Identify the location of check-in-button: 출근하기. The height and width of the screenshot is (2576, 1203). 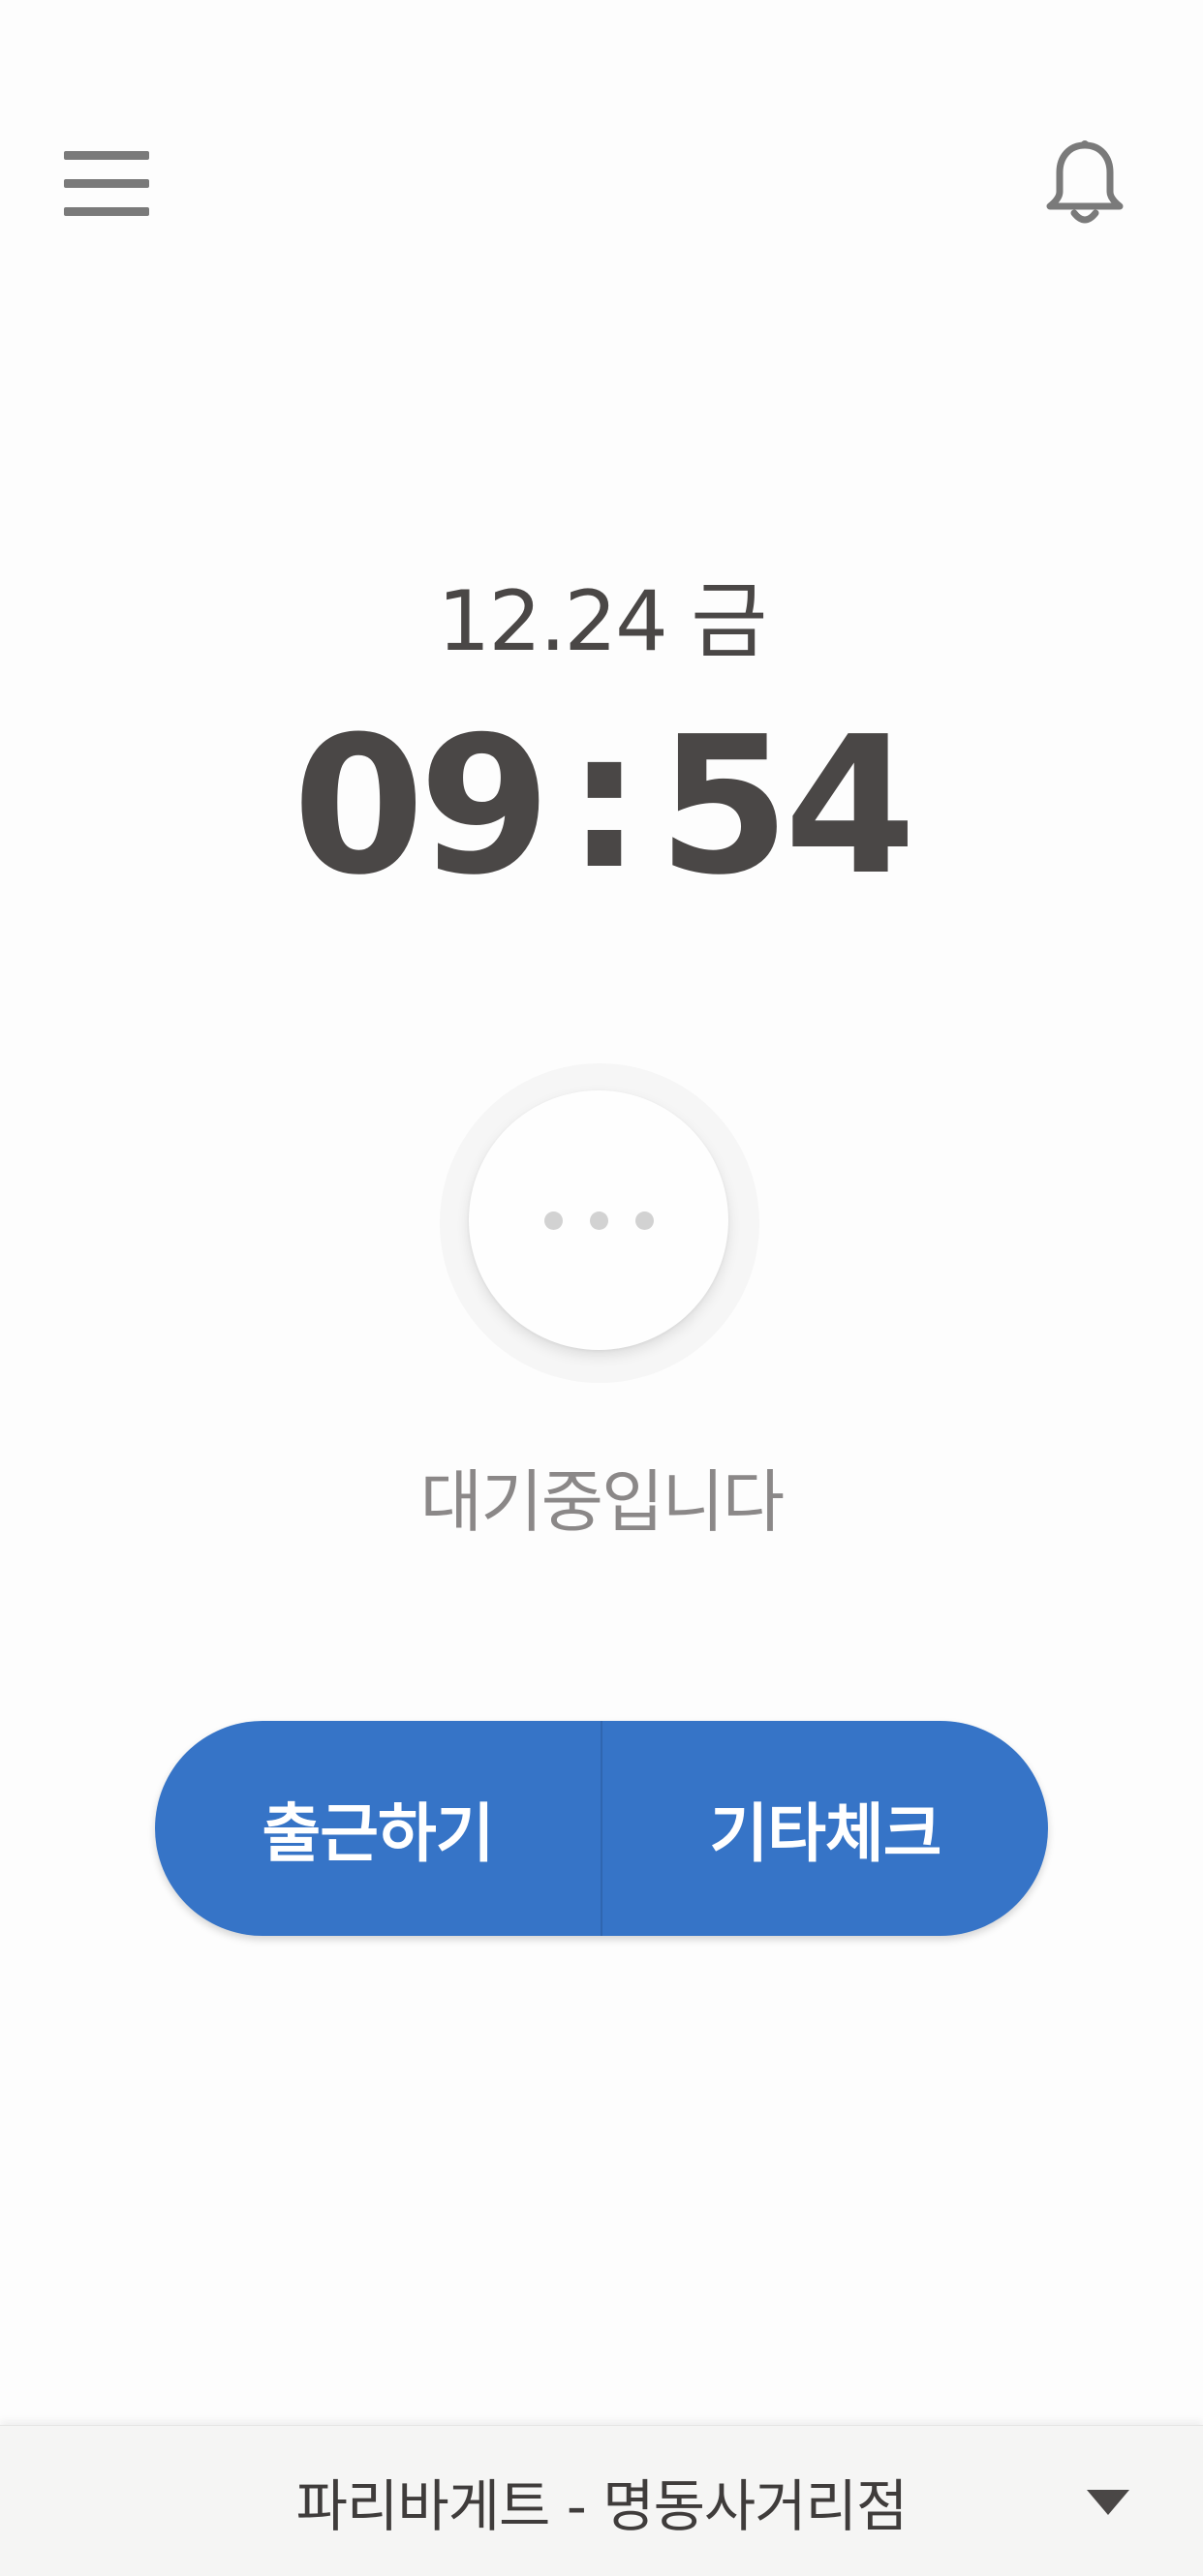
(378, 1828).